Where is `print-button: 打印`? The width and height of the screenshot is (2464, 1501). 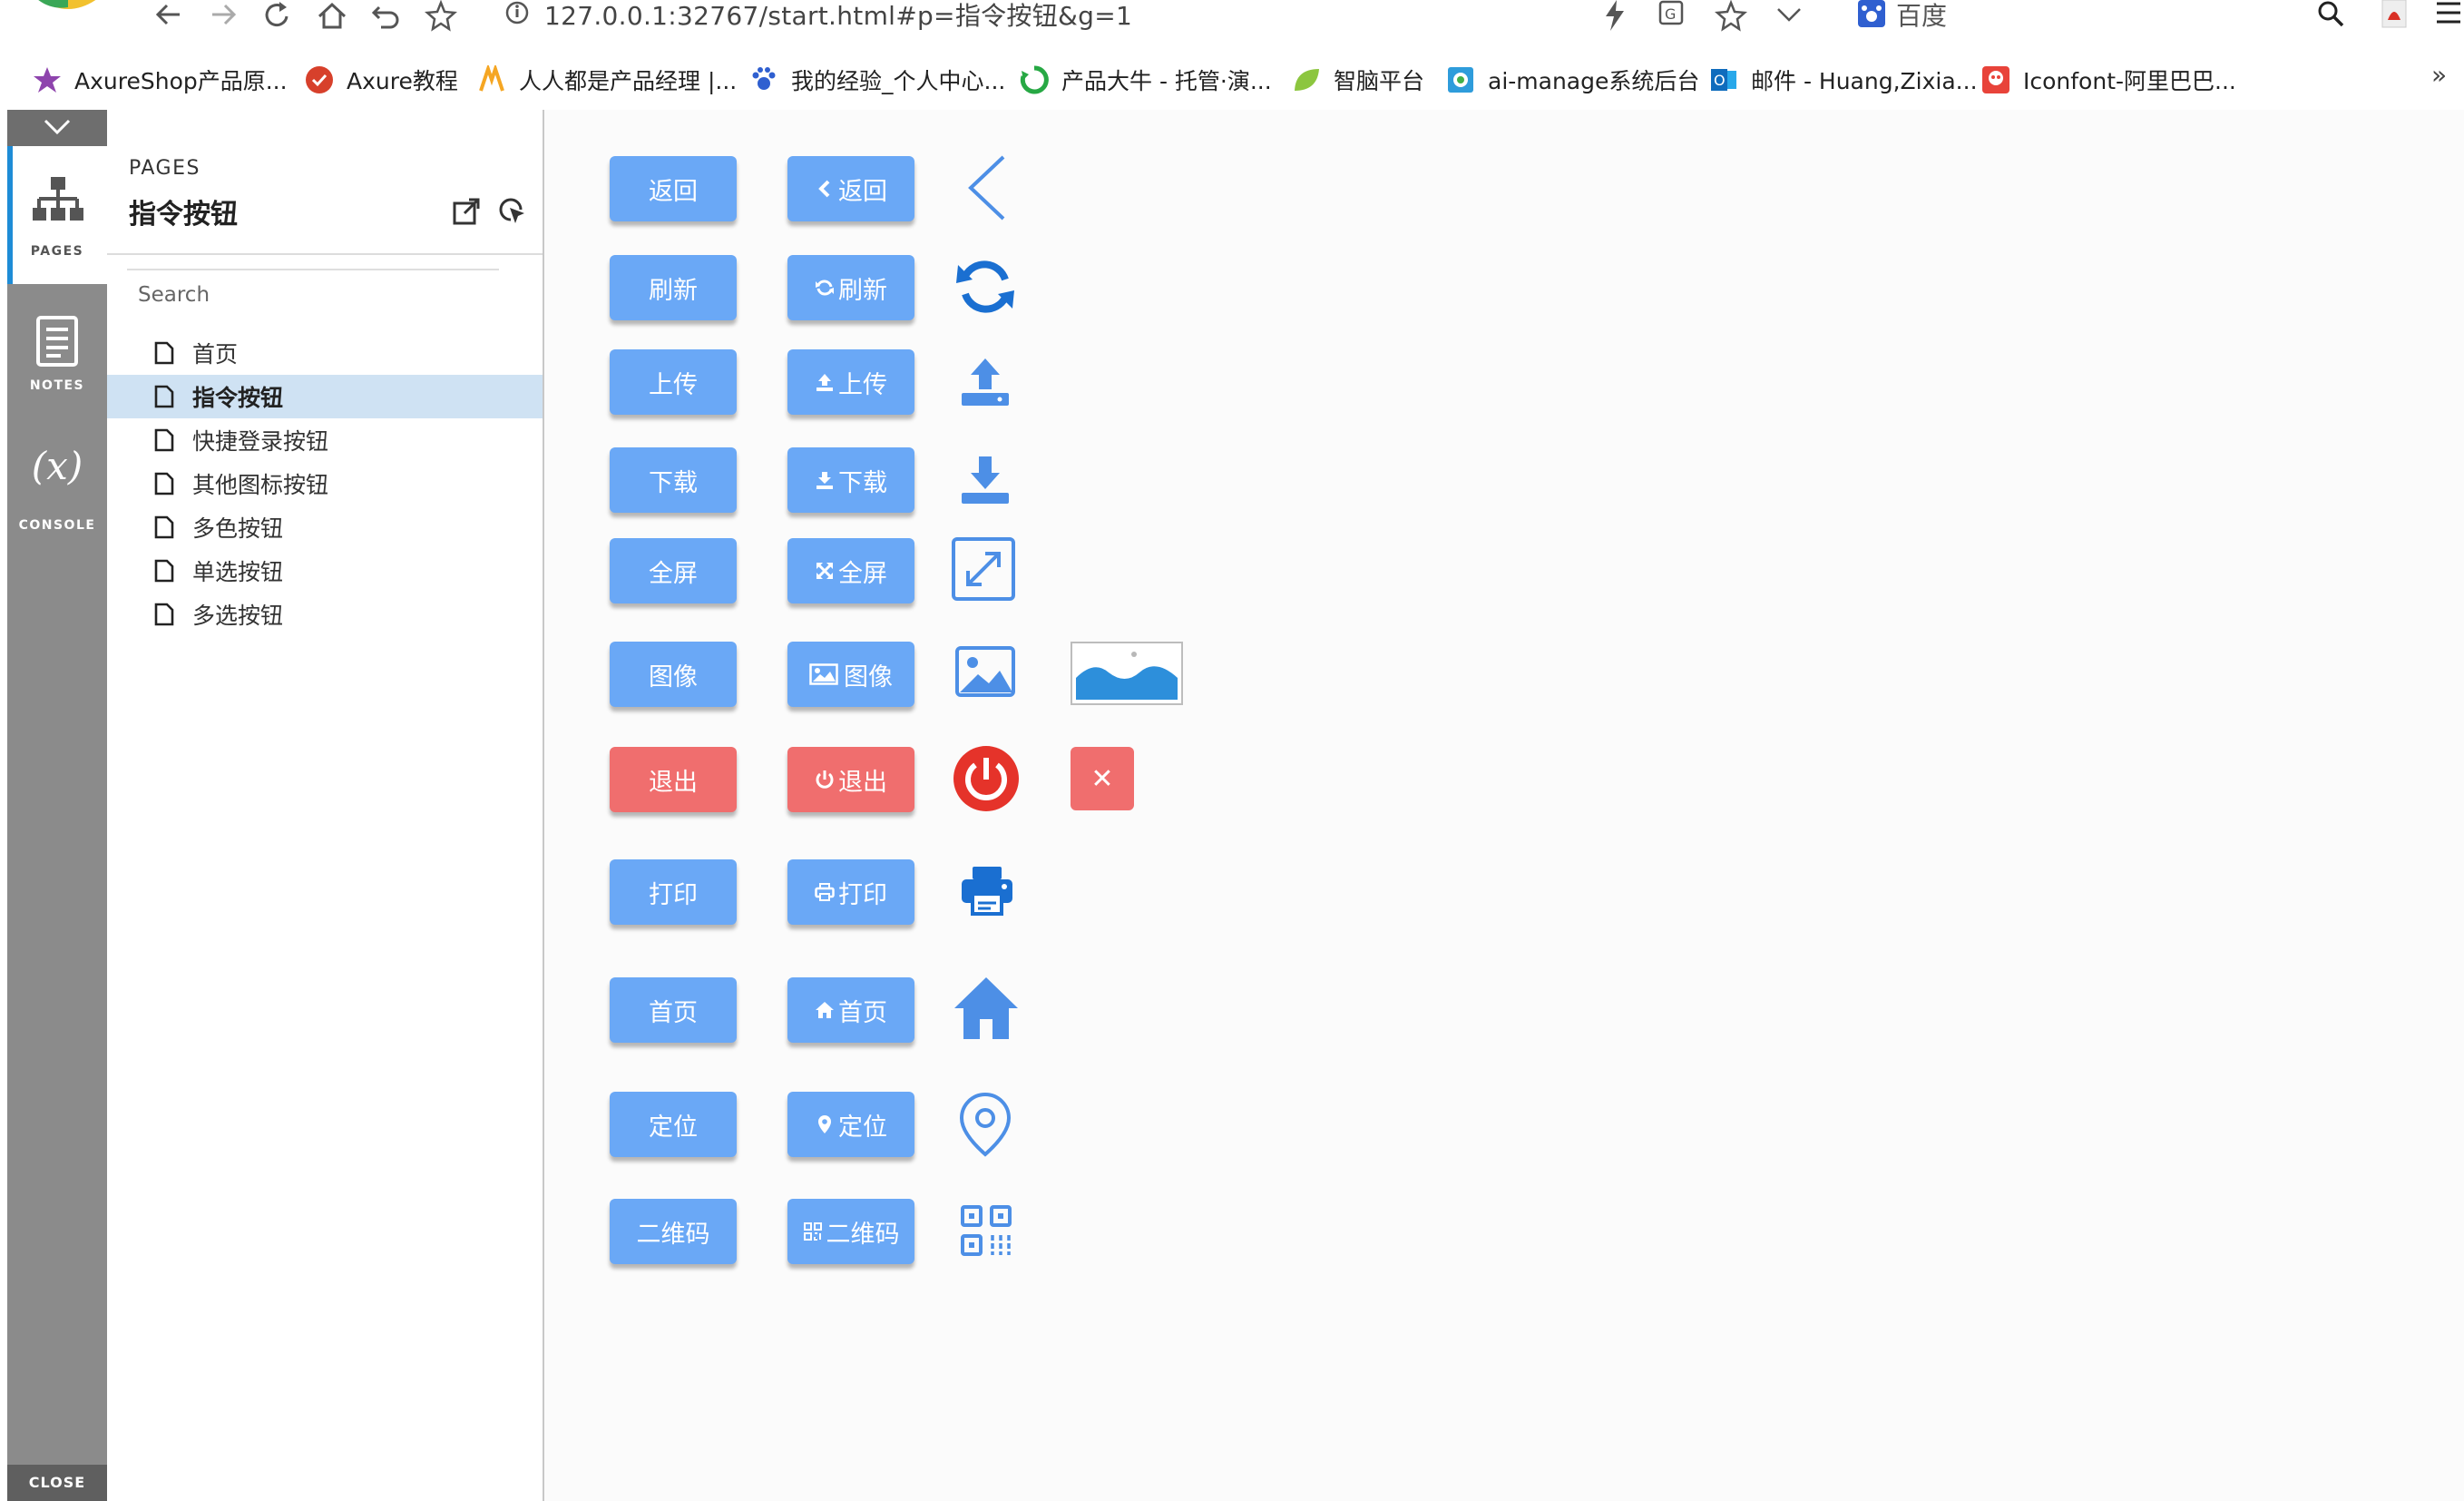
print-button: 打印 is located at coordinates (673, 892).